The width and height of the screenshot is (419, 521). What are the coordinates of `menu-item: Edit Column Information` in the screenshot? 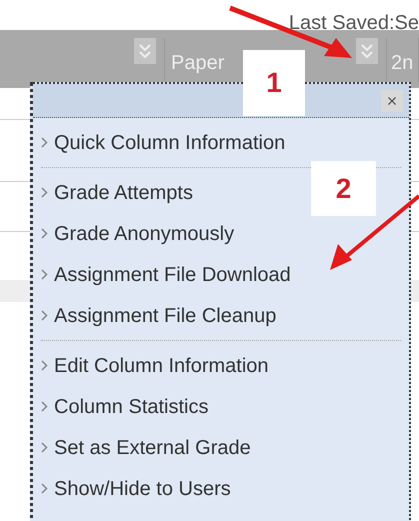 It's located at (155, 365).